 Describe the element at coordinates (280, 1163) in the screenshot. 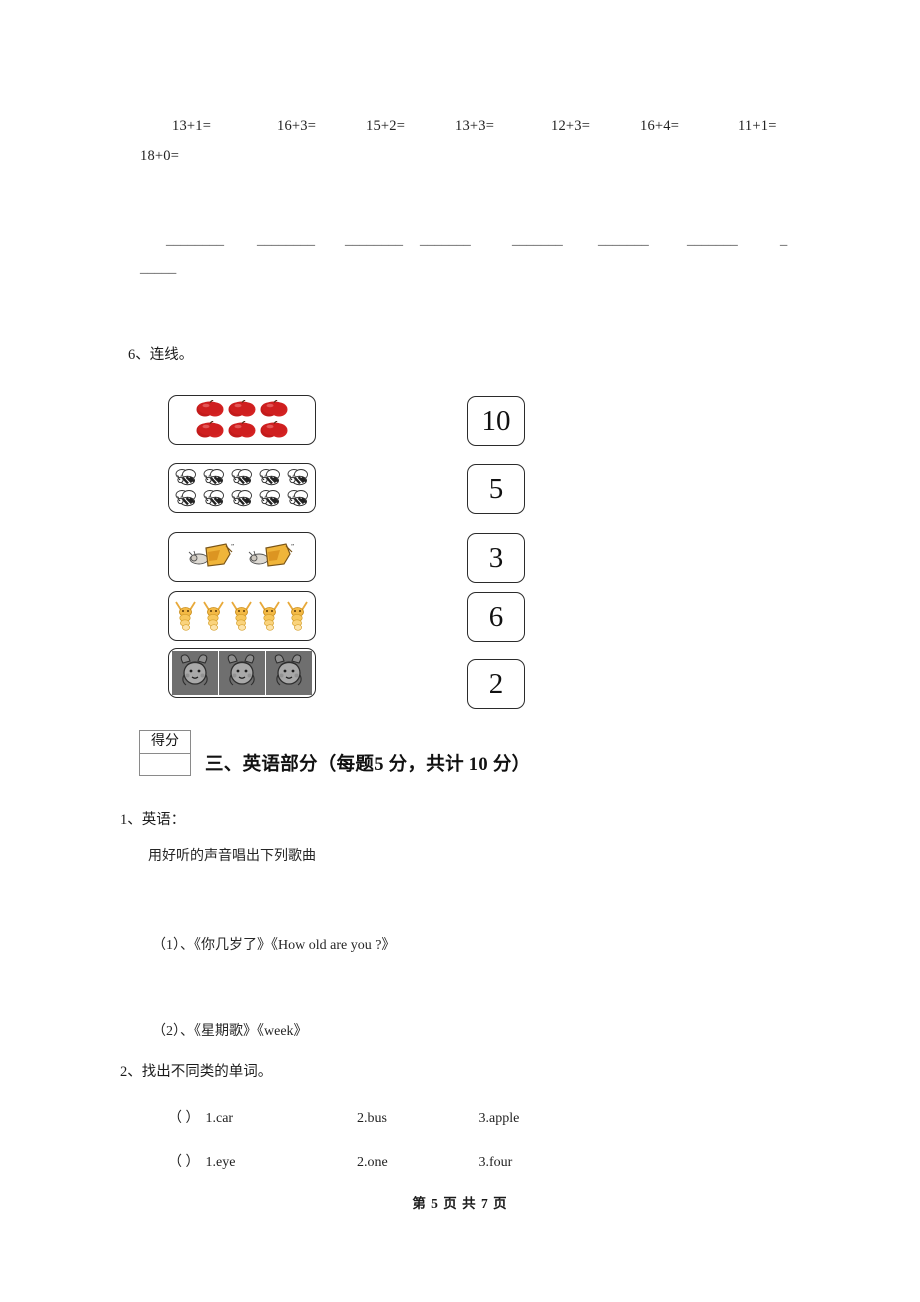

I see `mc-option-1: 1.eye` at that location.